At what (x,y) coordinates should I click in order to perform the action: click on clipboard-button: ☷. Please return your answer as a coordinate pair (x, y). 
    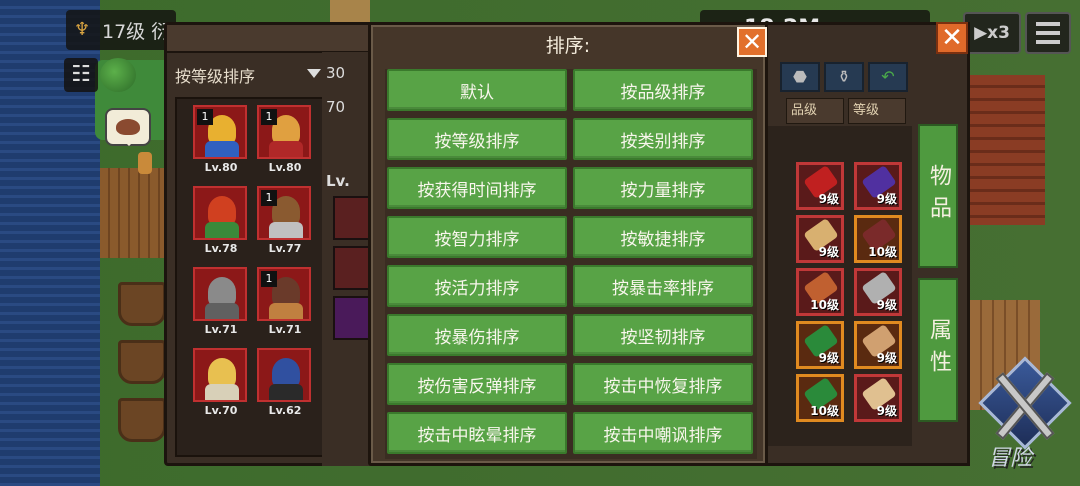
    Looking at the image, I should click on (81, 75).